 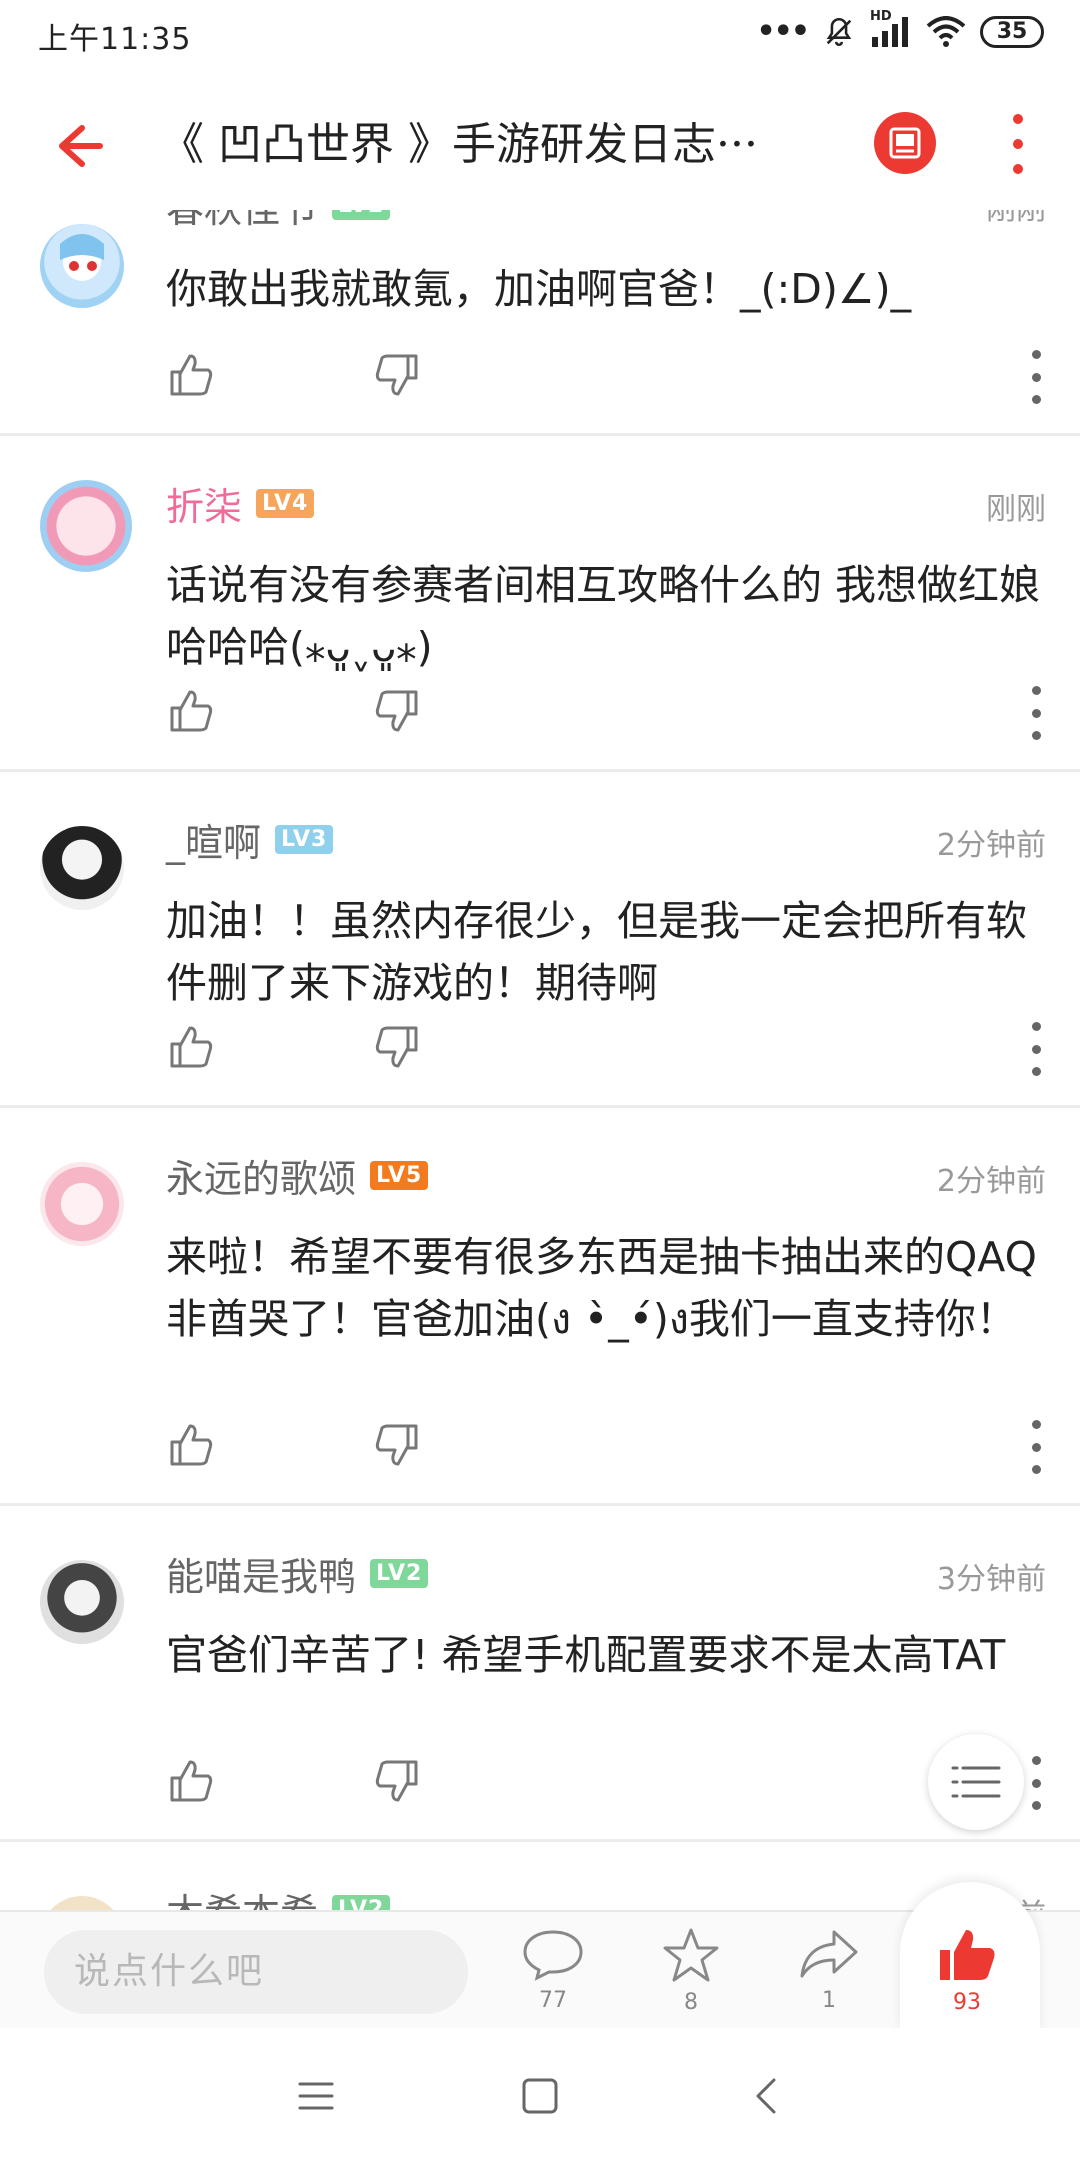 What do you see at coordinates (768, 2096) in the screenshot?
I see `back-nav-icon` at bounding box center [768, 2096].